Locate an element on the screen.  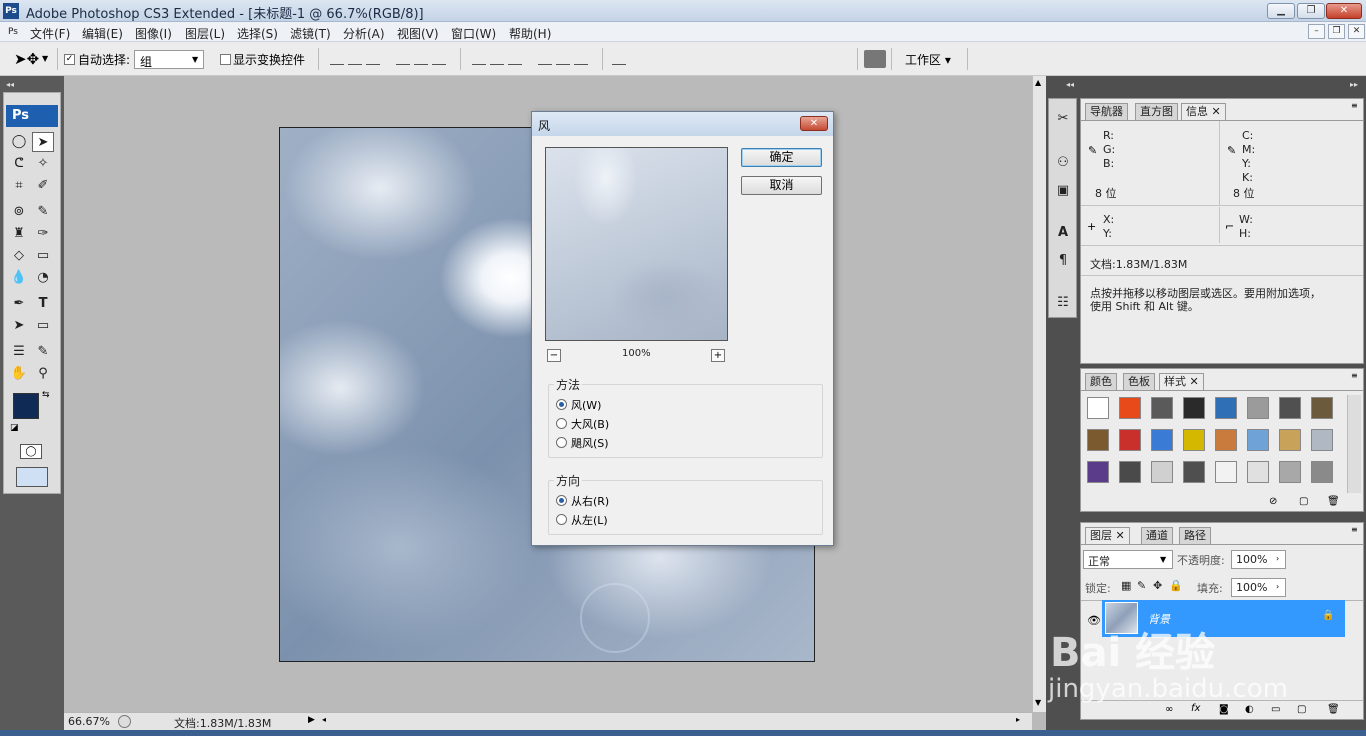
fill-input: 100% › is located at coordinates (1258, 587).